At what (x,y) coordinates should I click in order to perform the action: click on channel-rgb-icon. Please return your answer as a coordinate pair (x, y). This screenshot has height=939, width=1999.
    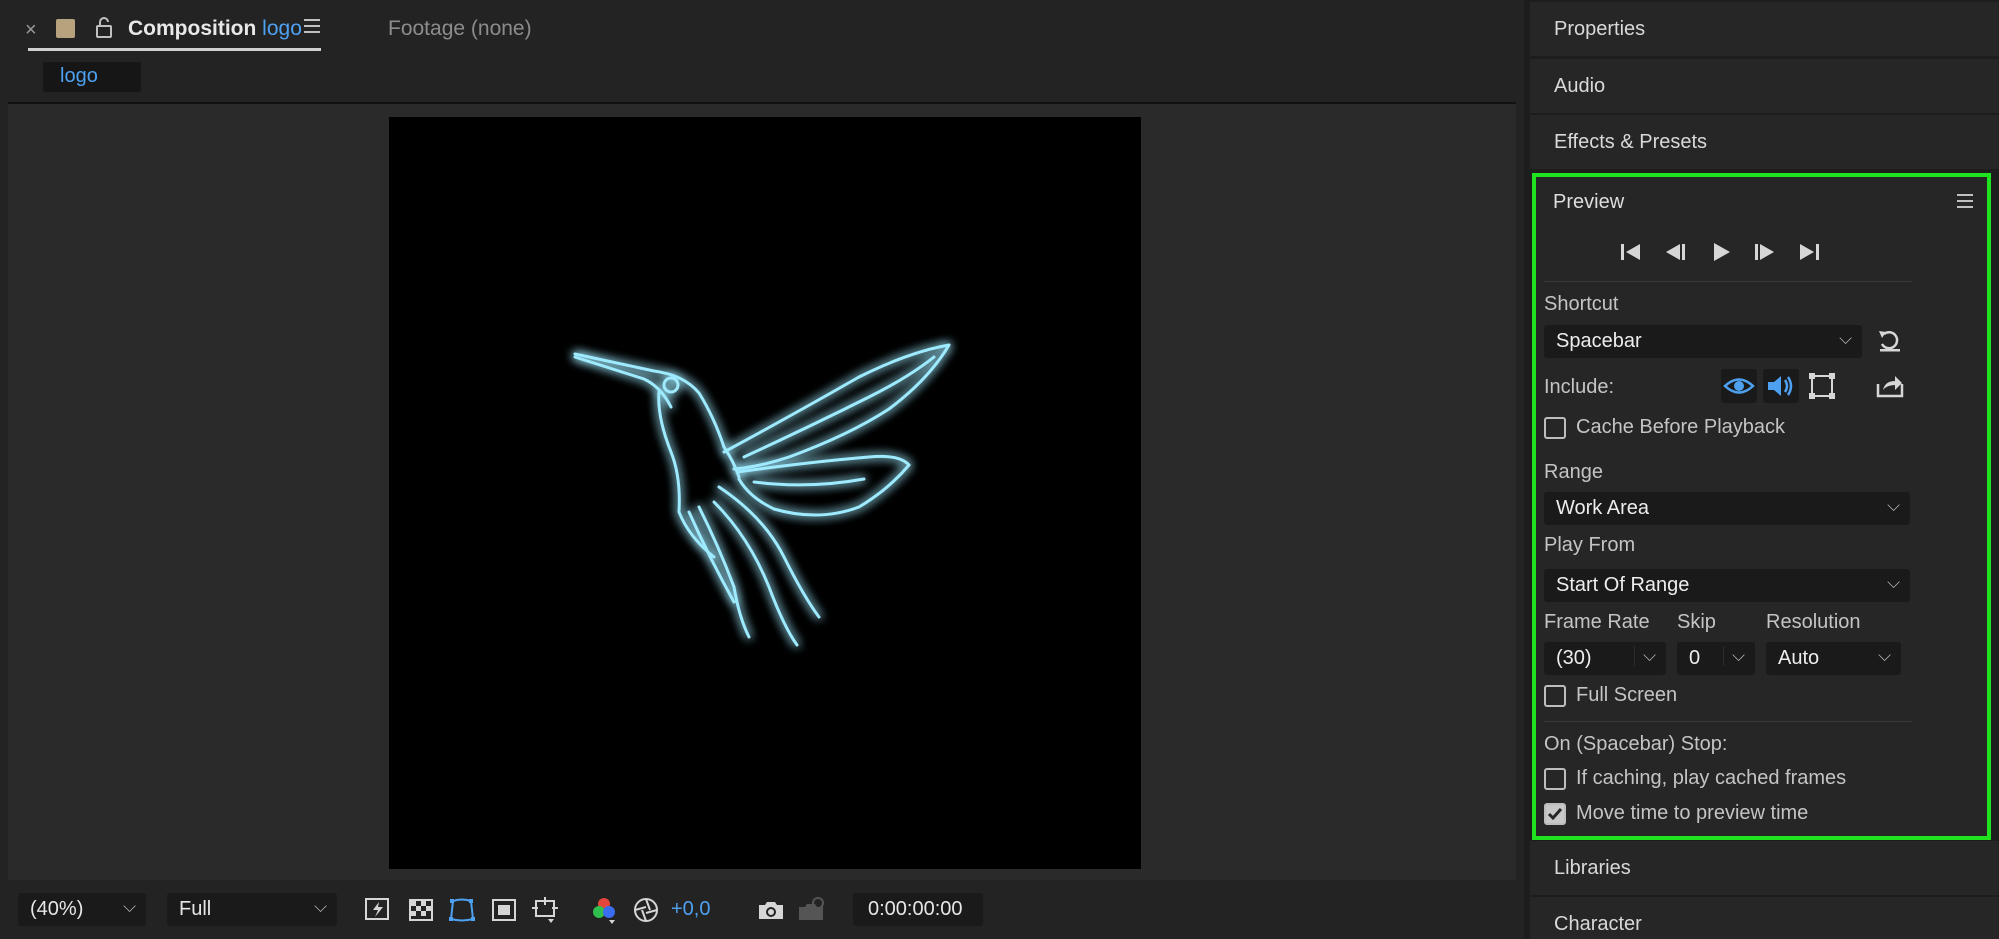
    Looking at the image, I should click on (604, 910).